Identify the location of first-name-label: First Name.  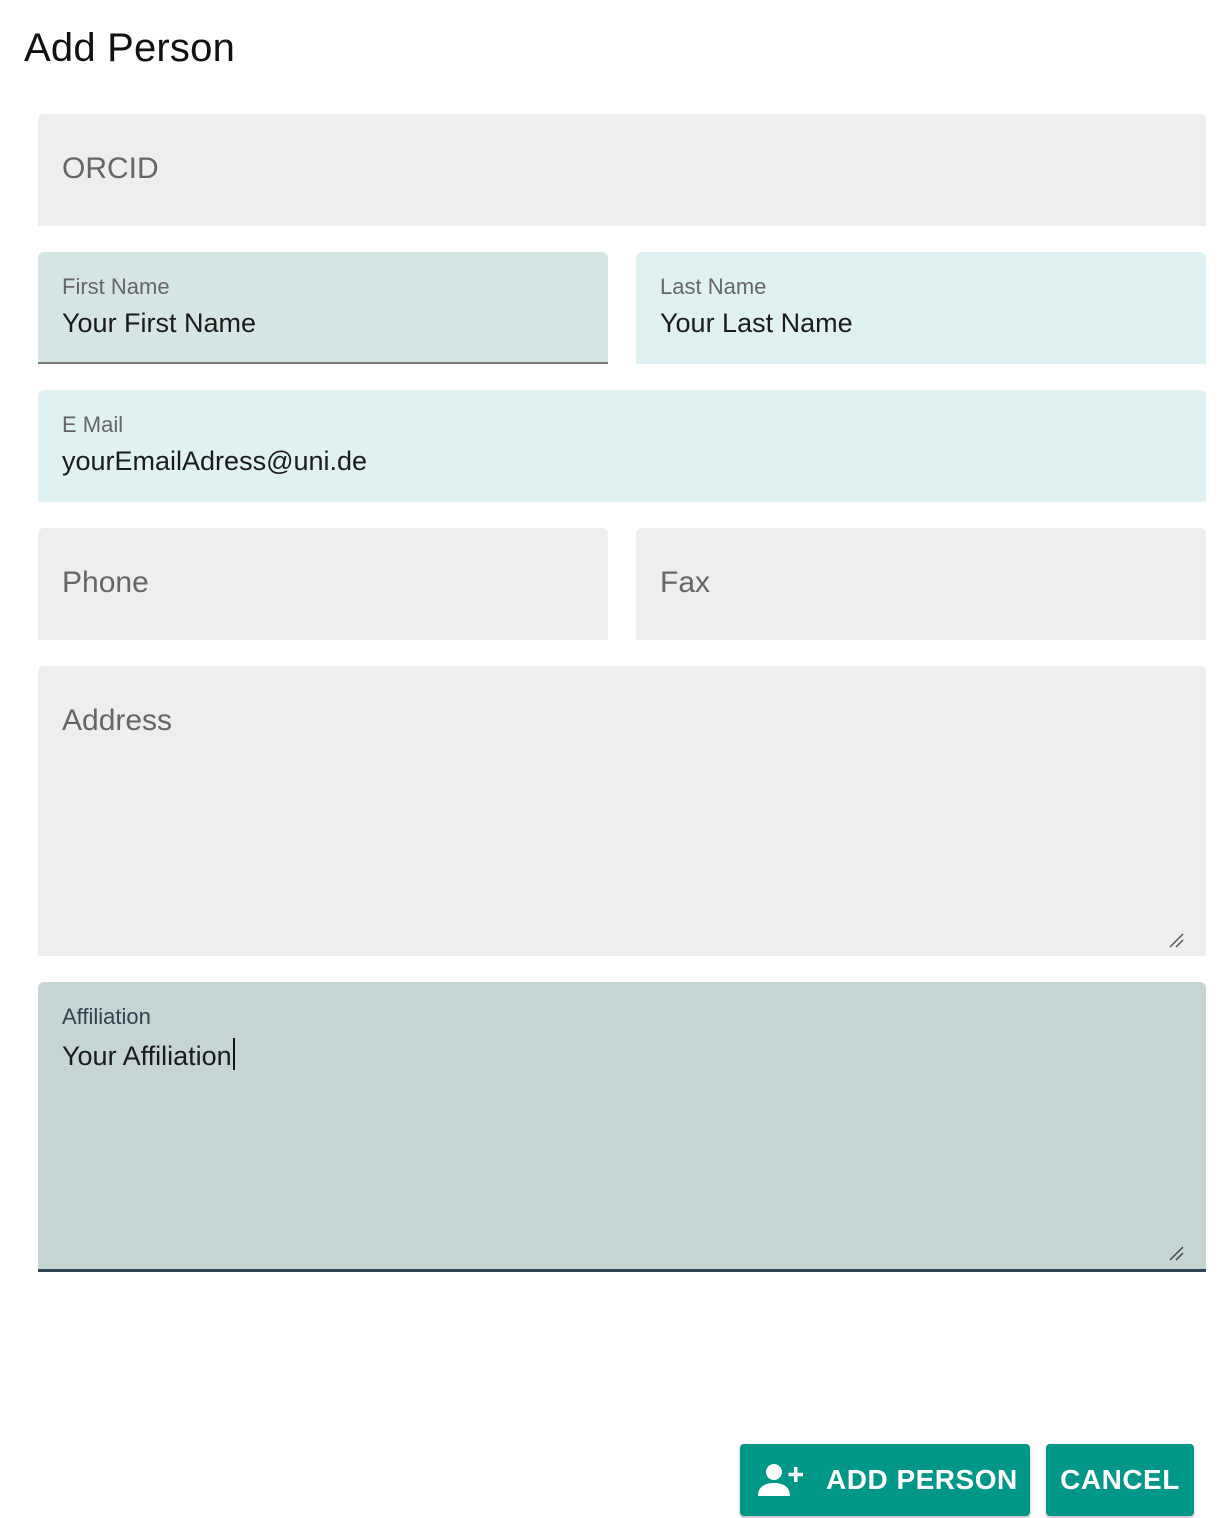
(116, 286).